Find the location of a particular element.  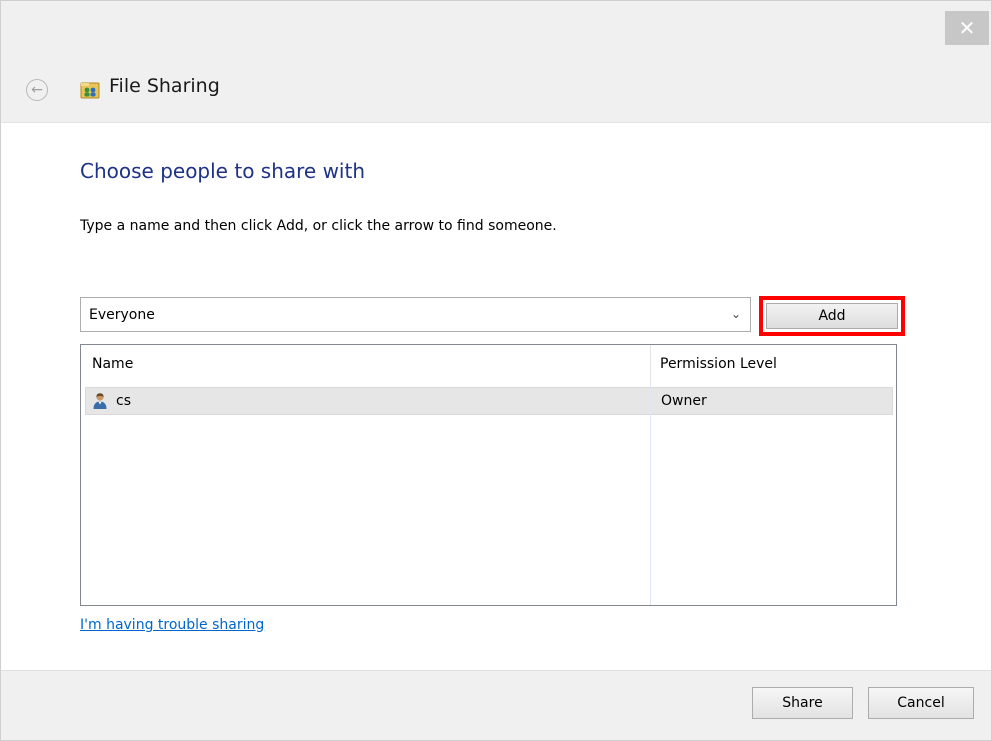

window-title: File Sharing is located at coordinates (164, 86).